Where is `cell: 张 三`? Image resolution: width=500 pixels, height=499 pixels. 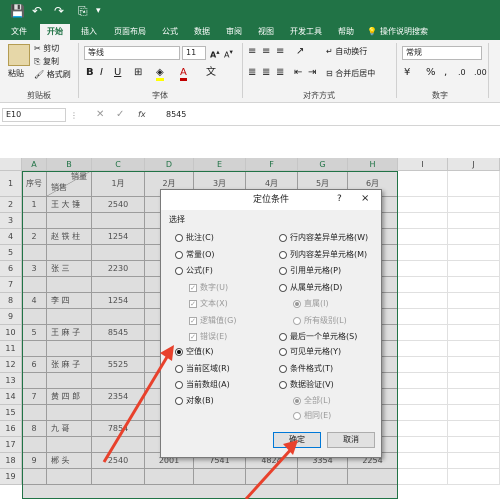
cell: 张 三 is located at coordinates (69, 269).